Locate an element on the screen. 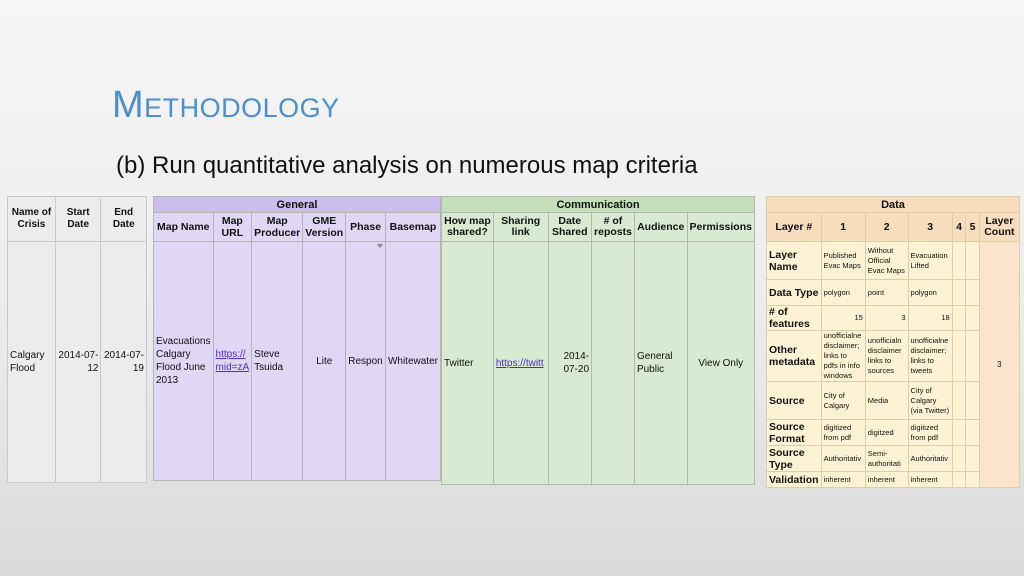  group-general: General is located at coordinates (297, 204).